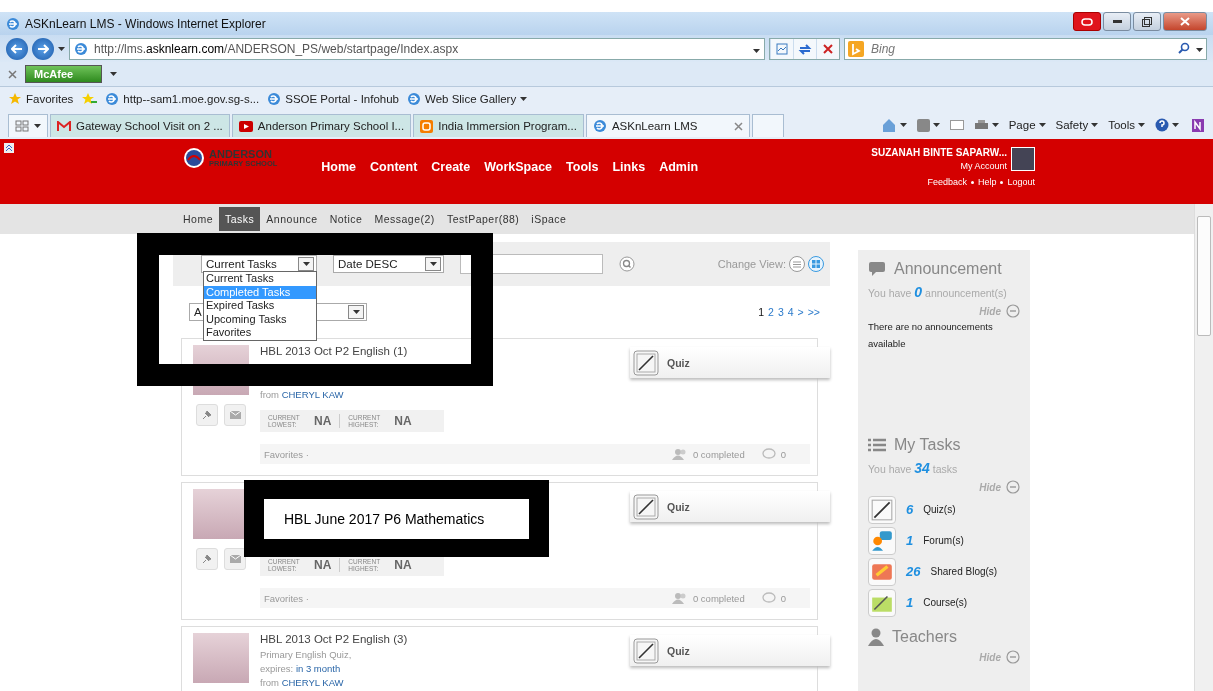 The height and width of the screenshot is (691, 1213). Describe the element at coordinates (930, 335) in the screenshot. I see `announcement-message: There are no announcements available` at that location.